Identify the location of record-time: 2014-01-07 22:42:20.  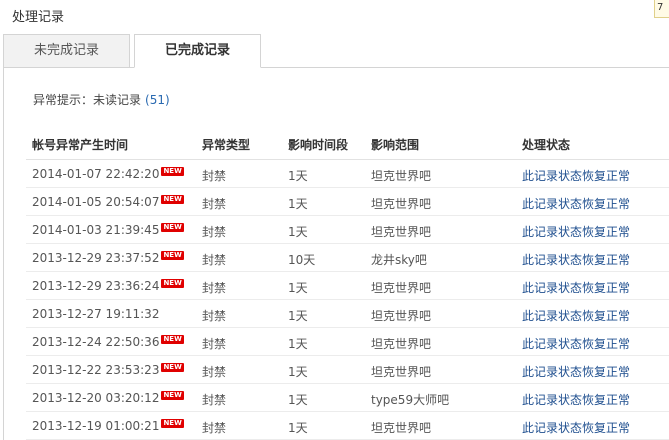
(96, 174).